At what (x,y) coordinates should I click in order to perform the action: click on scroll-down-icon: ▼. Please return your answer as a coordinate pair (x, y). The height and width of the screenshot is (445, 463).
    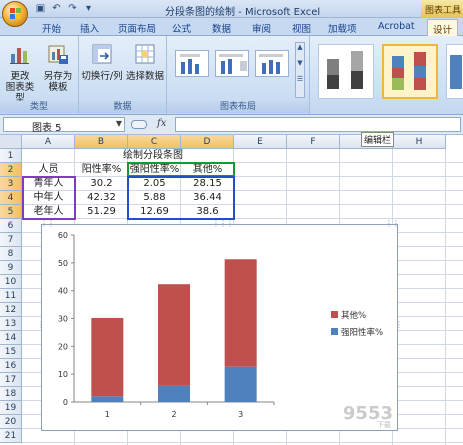
    Looking at the image, I should click on (300, 63).